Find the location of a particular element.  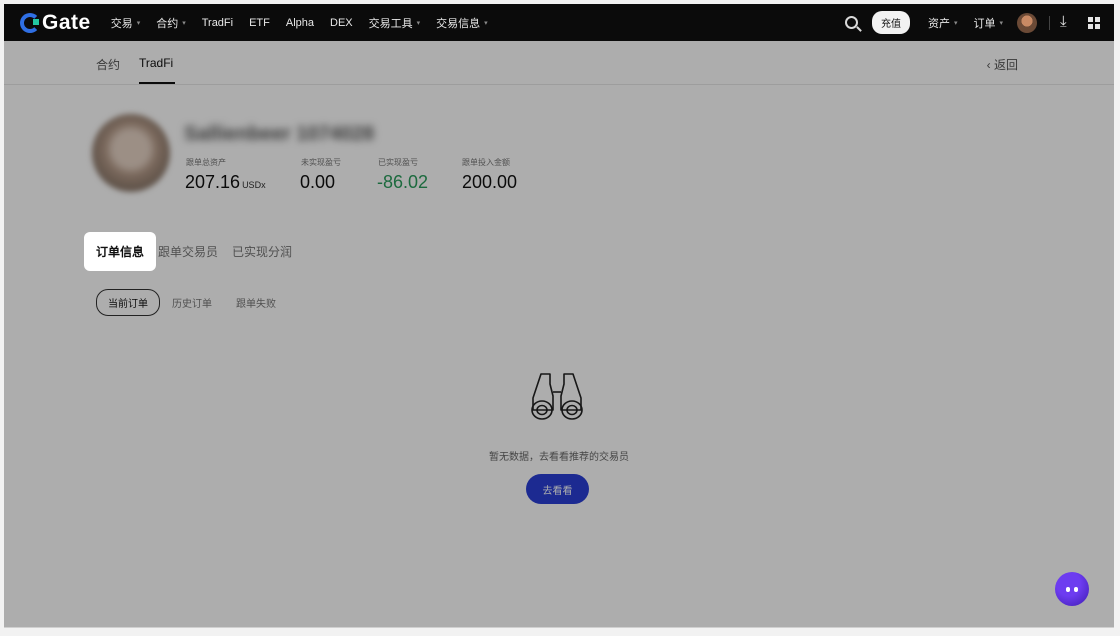

stat-value-total-assets: 207.16 USDx is located at coordinates (225, 182).